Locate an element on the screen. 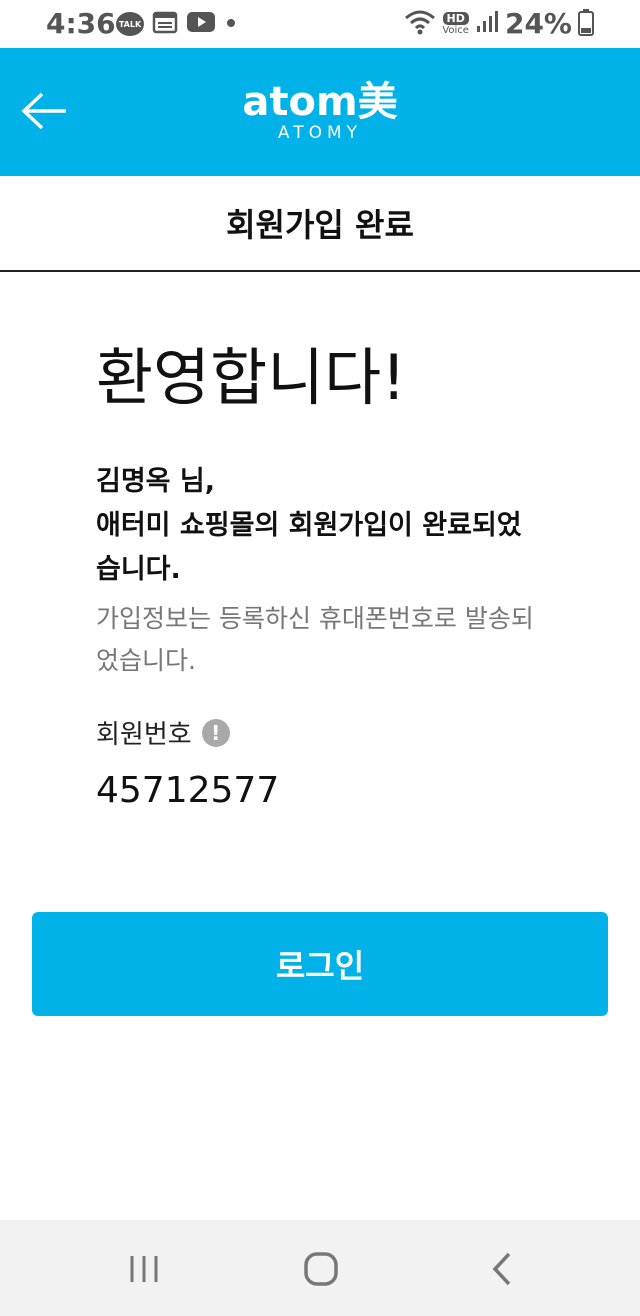 The height and width of the screenshot is (1316, 640). home-icon is located at coordinates (321, 1269).